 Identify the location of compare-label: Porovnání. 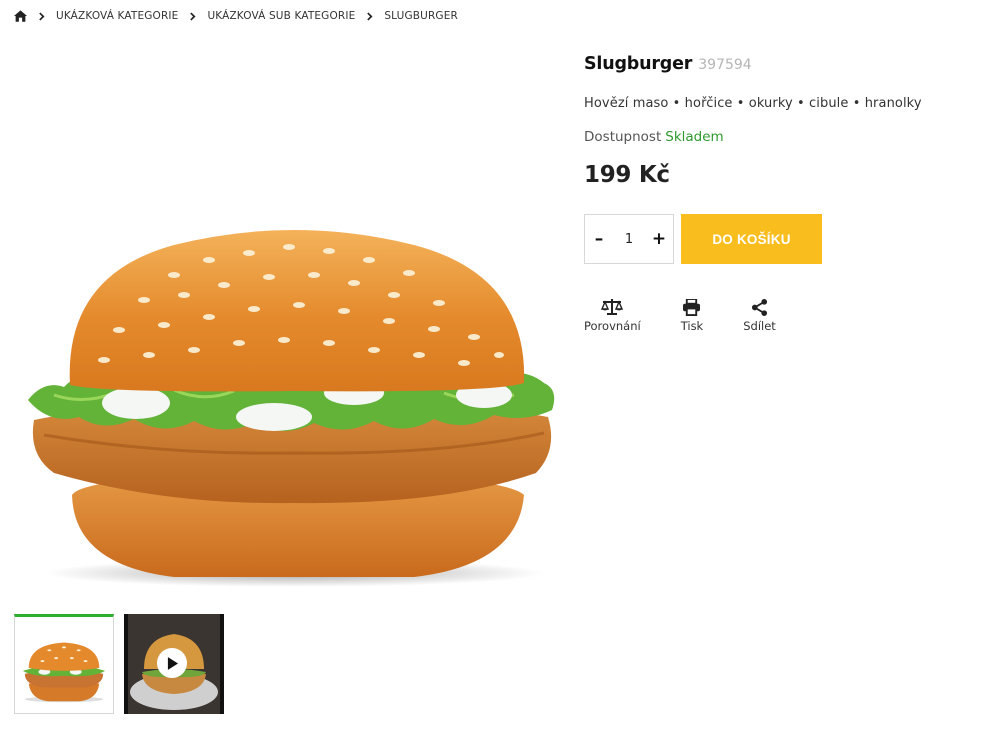
(612, 326).